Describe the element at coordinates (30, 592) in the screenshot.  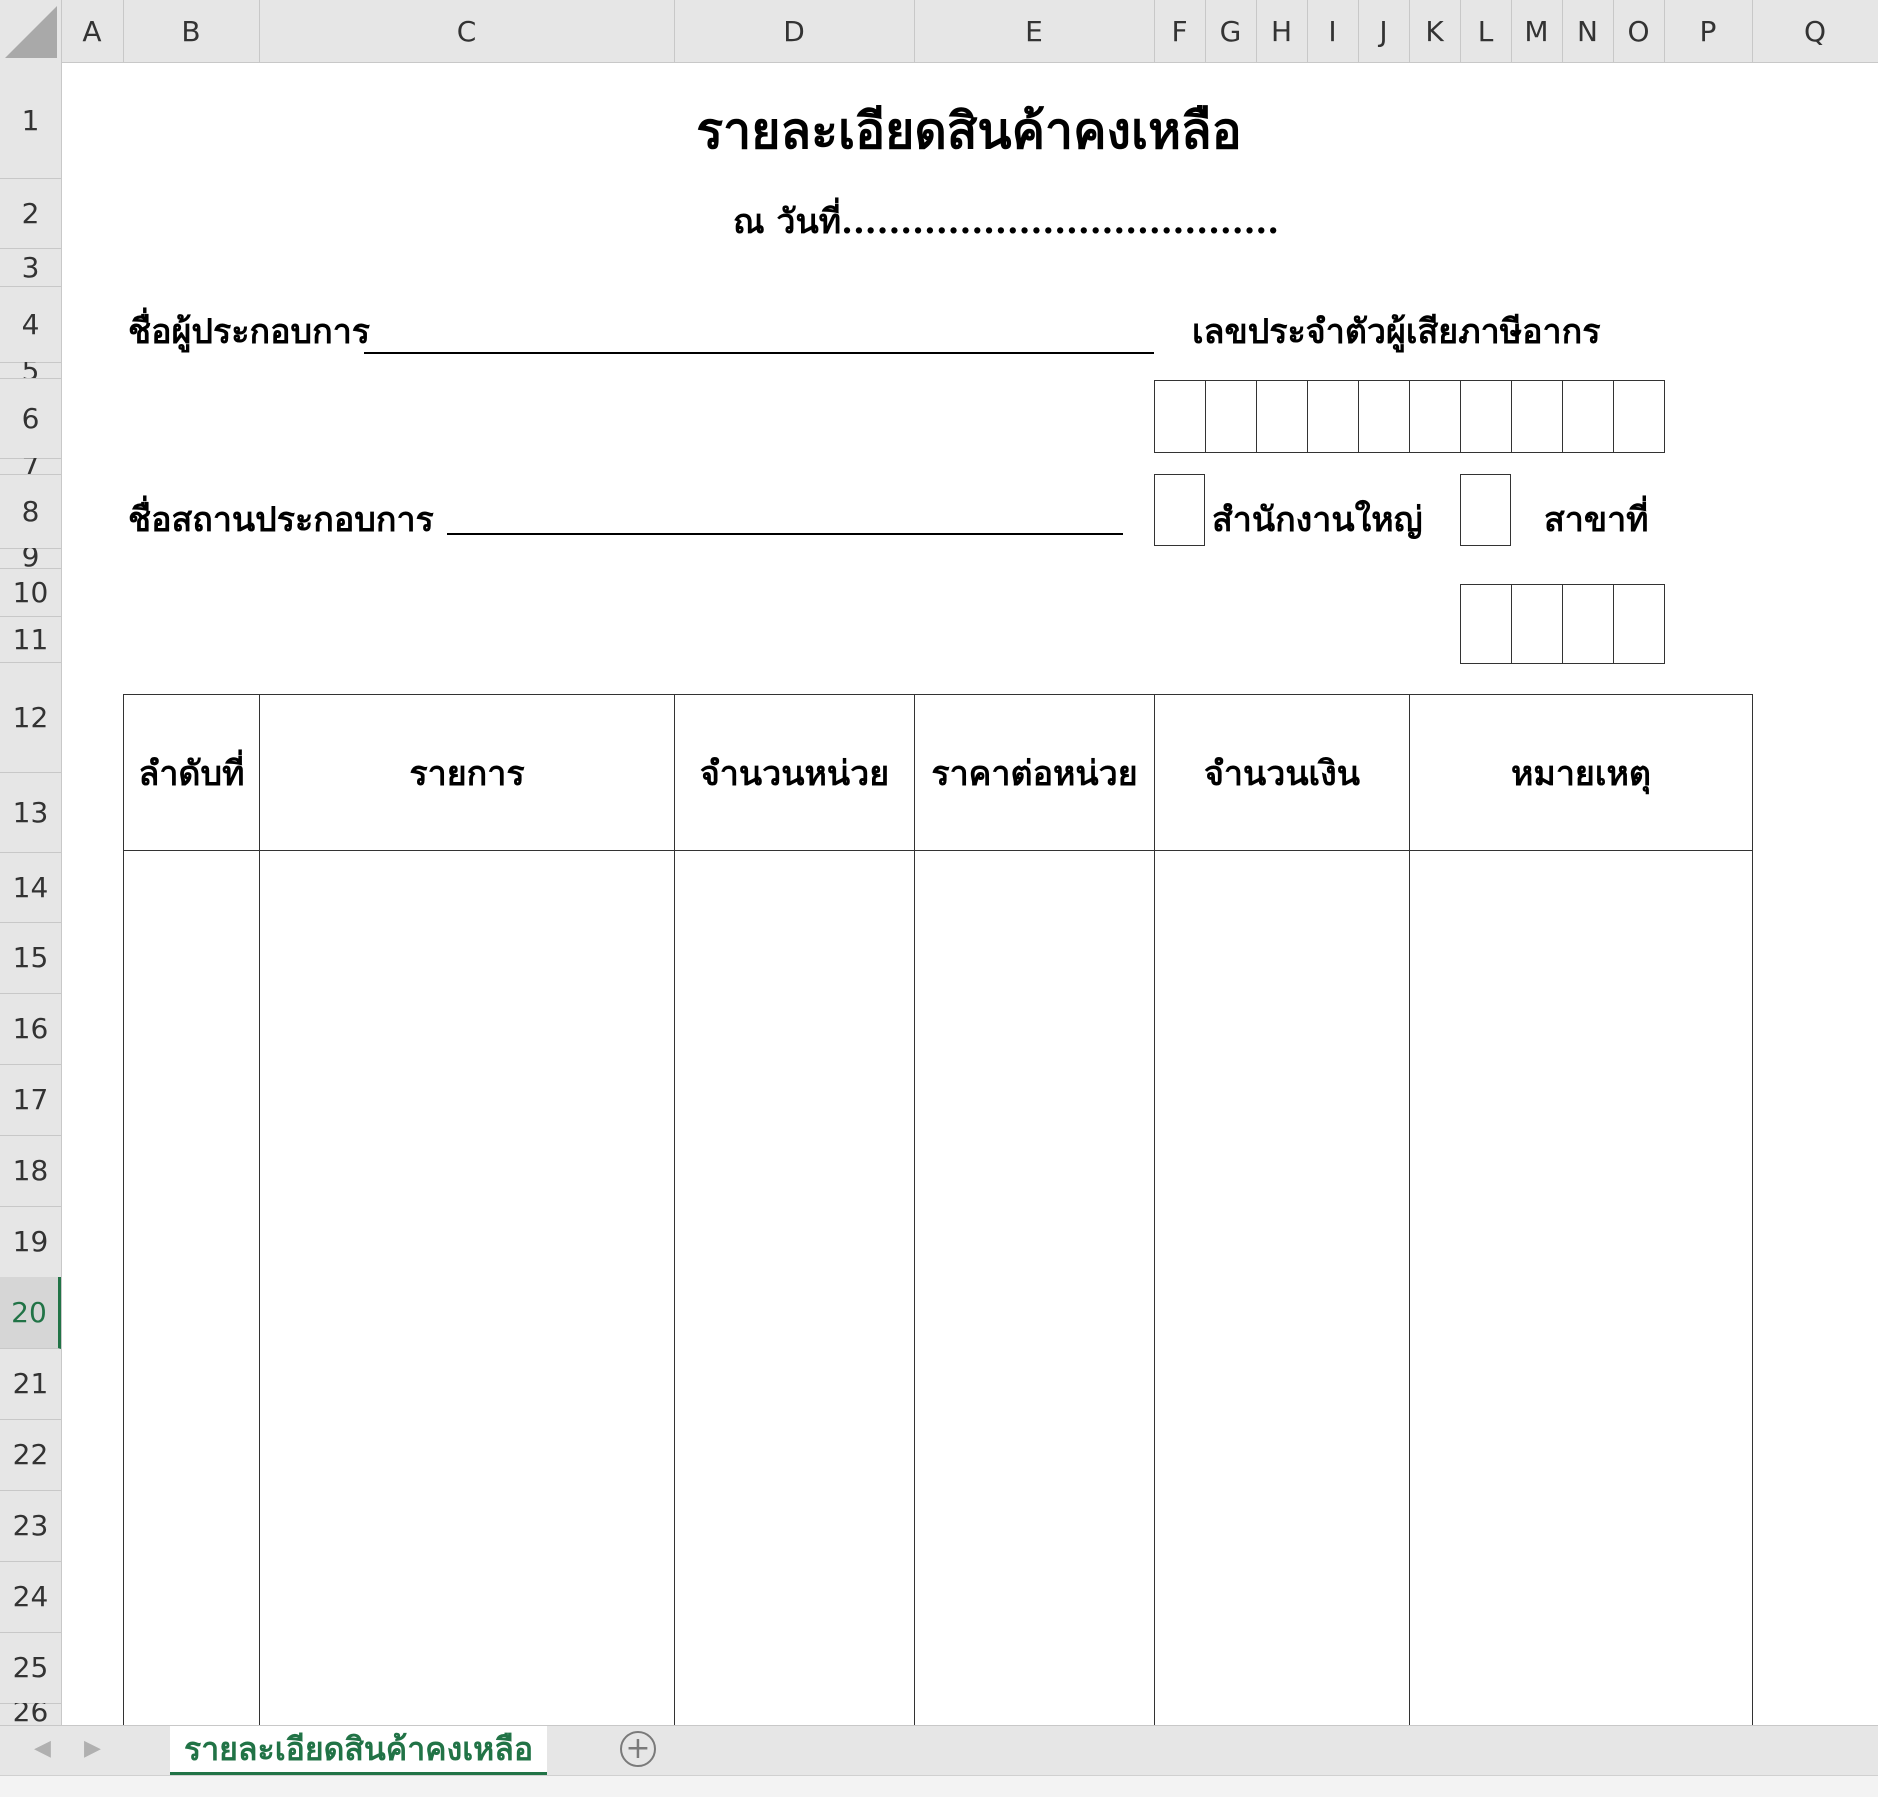
I see `row-header-10: 10` at that location.